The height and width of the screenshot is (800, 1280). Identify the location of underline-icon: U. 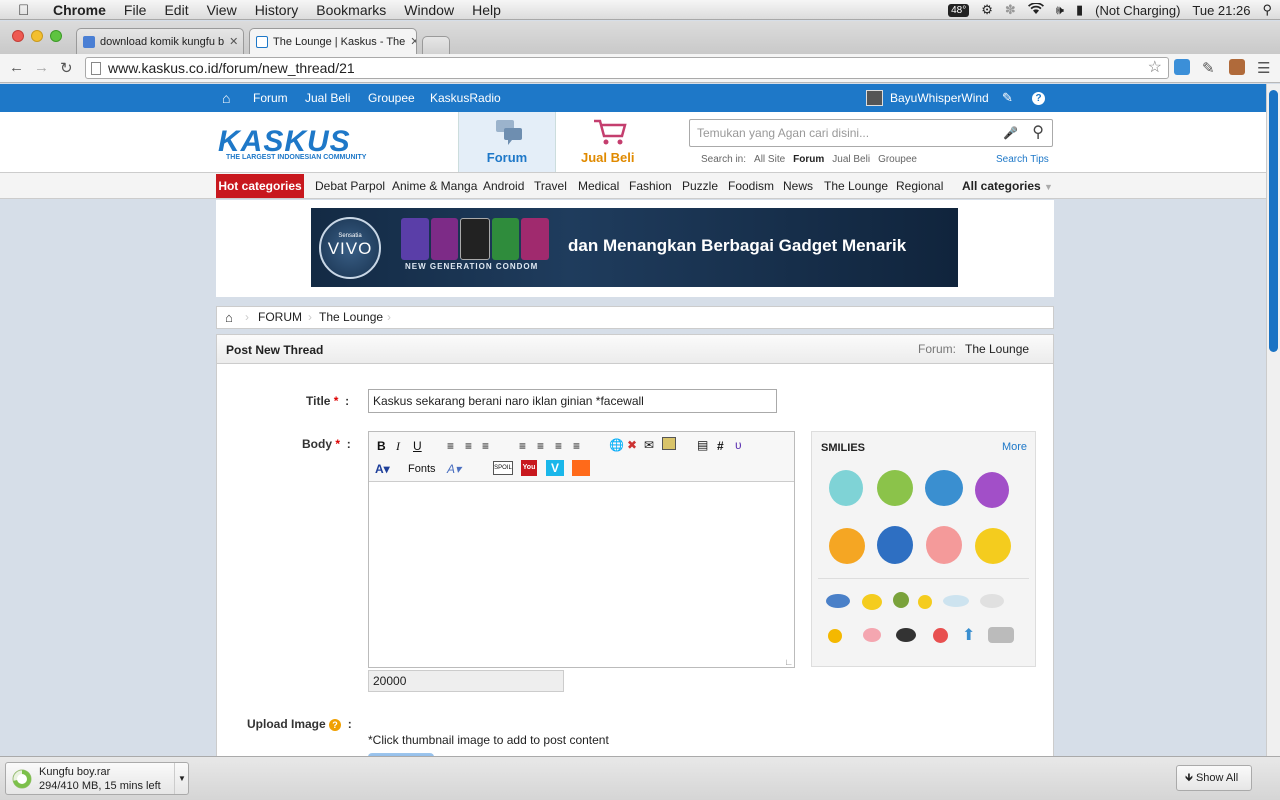
(417, 446).